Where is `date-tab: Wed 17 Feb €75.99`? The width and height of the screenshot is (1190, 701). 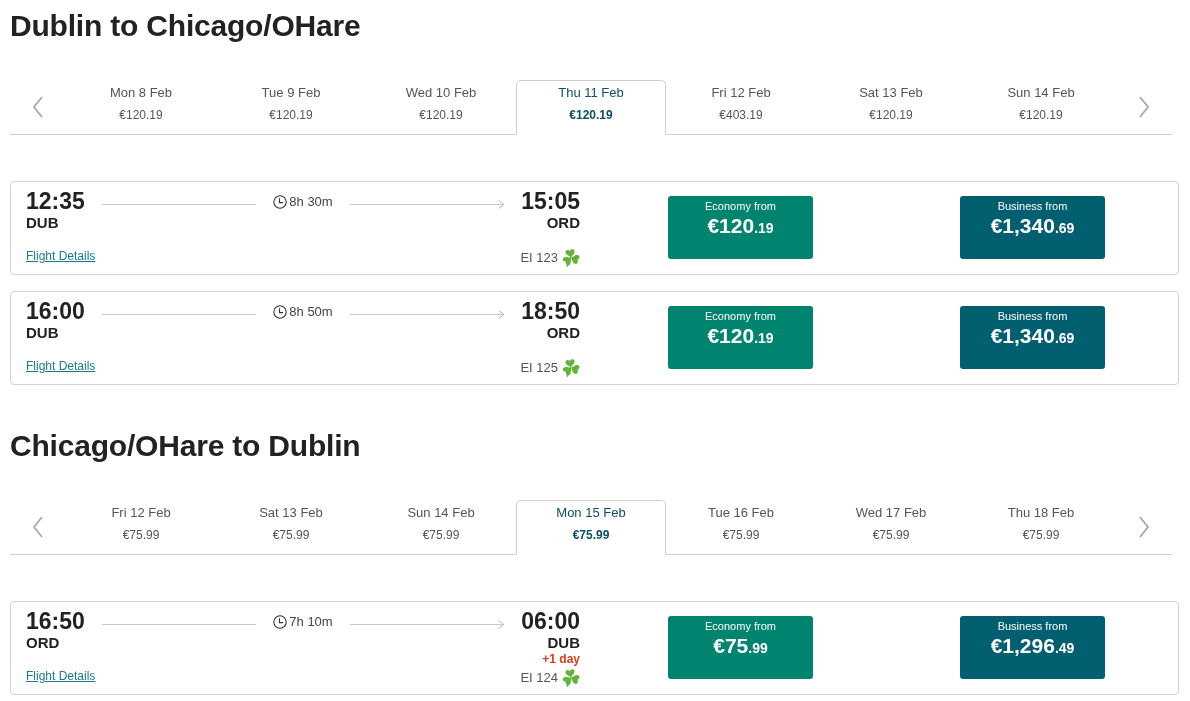 date-tab: Wed 17 Feb €75.99 is located at coordinates (891, 527).